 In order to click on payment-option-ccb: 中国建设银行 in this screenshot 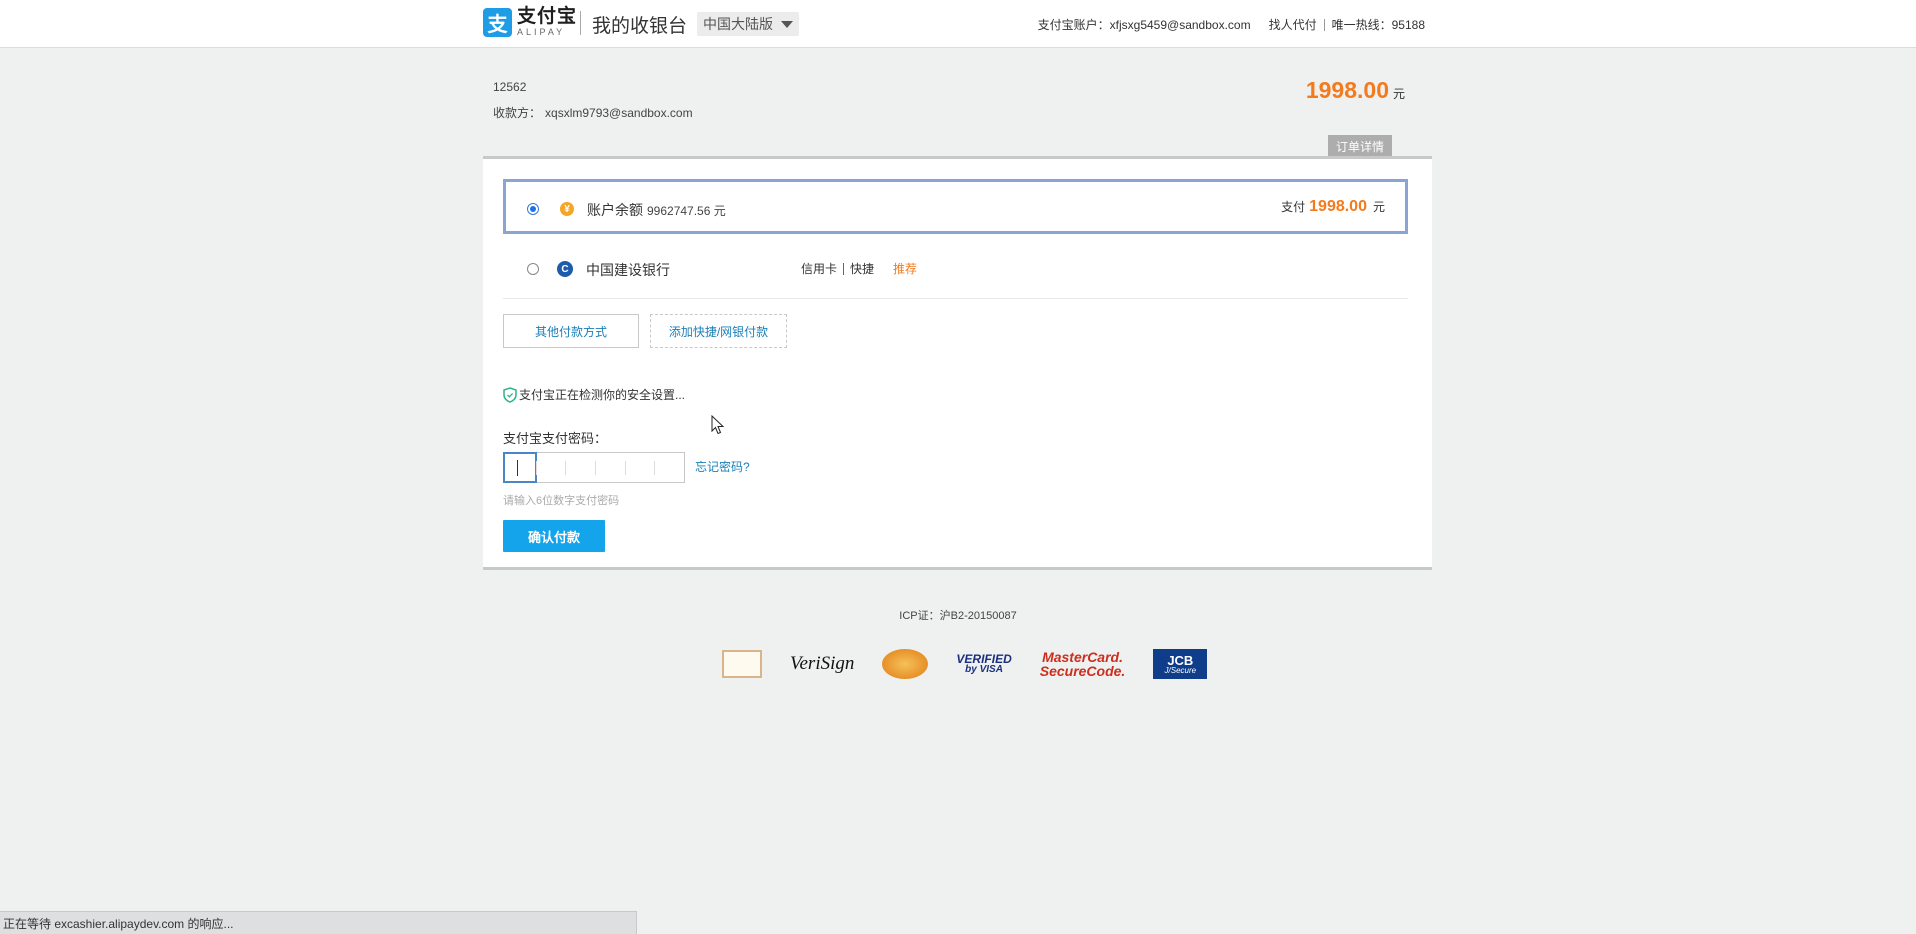, I will do `click(628, 270)`.